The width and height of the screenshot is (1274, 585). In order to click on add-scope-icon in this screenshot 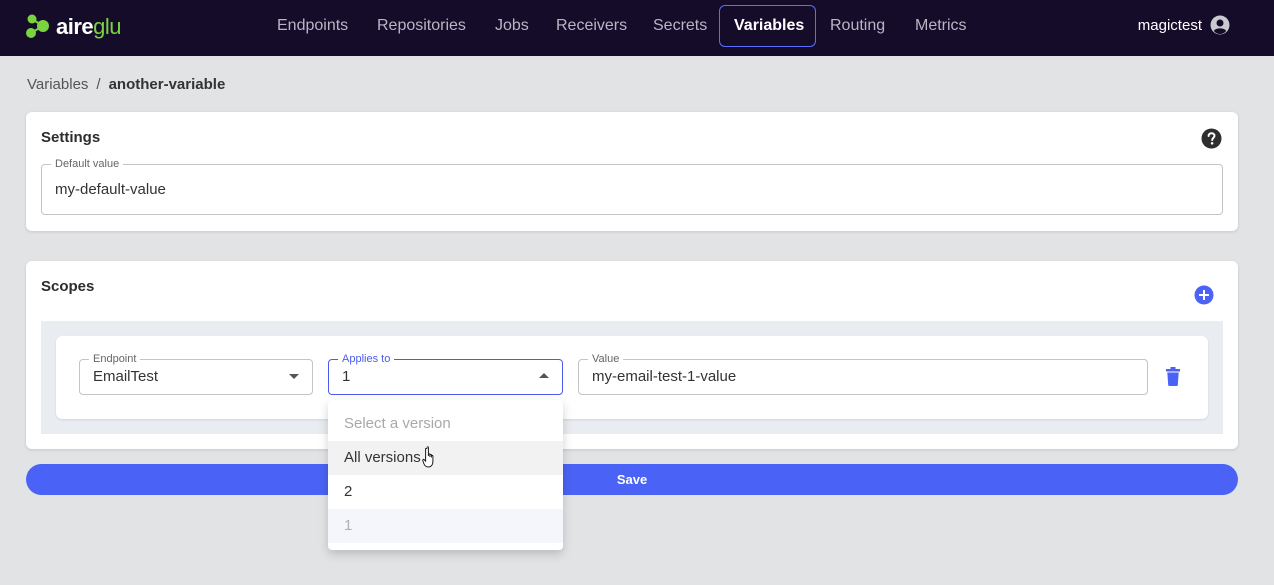, I will do `click(1204, 295)`.